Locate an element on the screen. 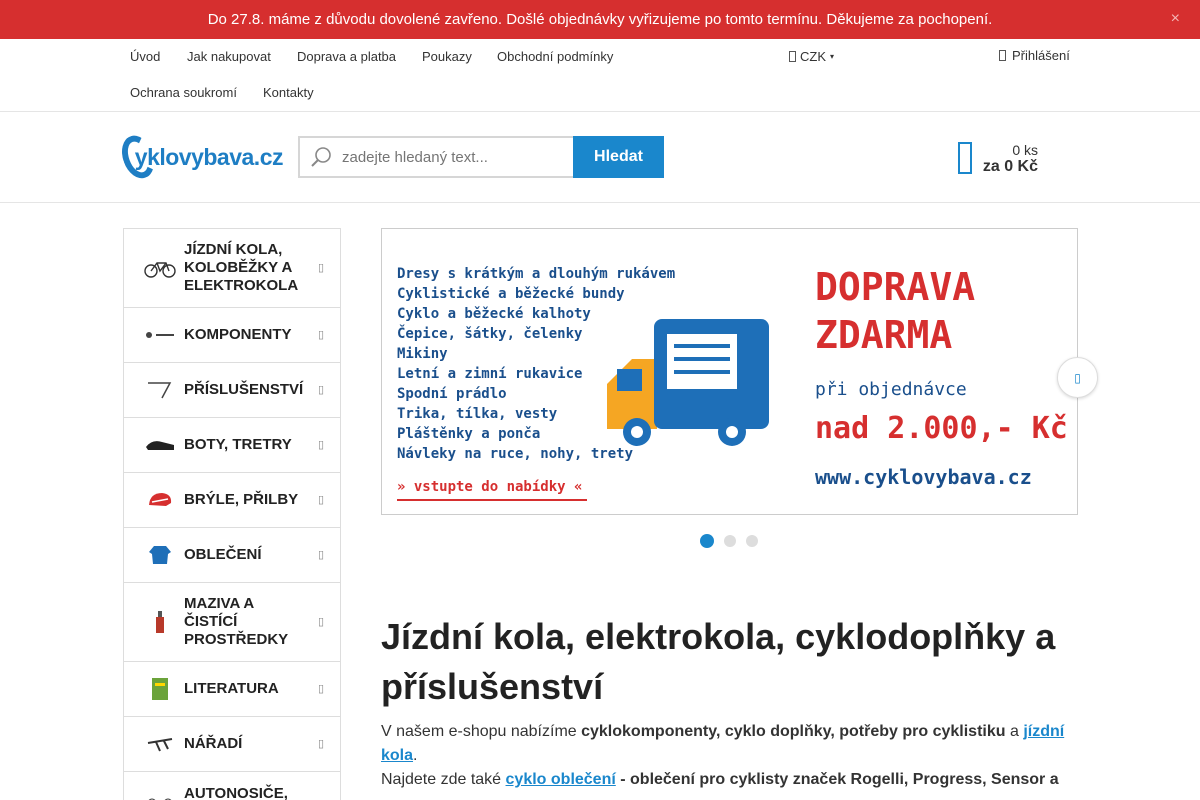 This screenshot has height=800, width=1200. carrier-icon is located at coordinates (160, 793).